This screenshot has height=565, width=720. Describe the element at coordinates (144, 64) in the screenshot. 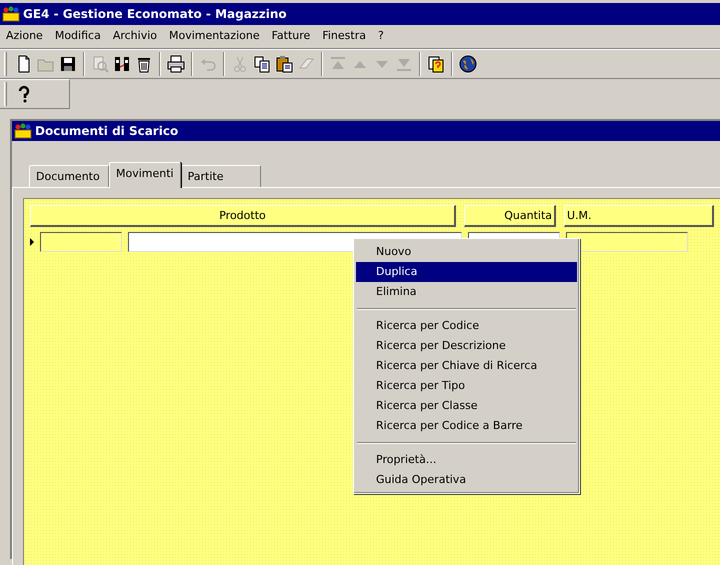

I see `trash-icon` at that location.